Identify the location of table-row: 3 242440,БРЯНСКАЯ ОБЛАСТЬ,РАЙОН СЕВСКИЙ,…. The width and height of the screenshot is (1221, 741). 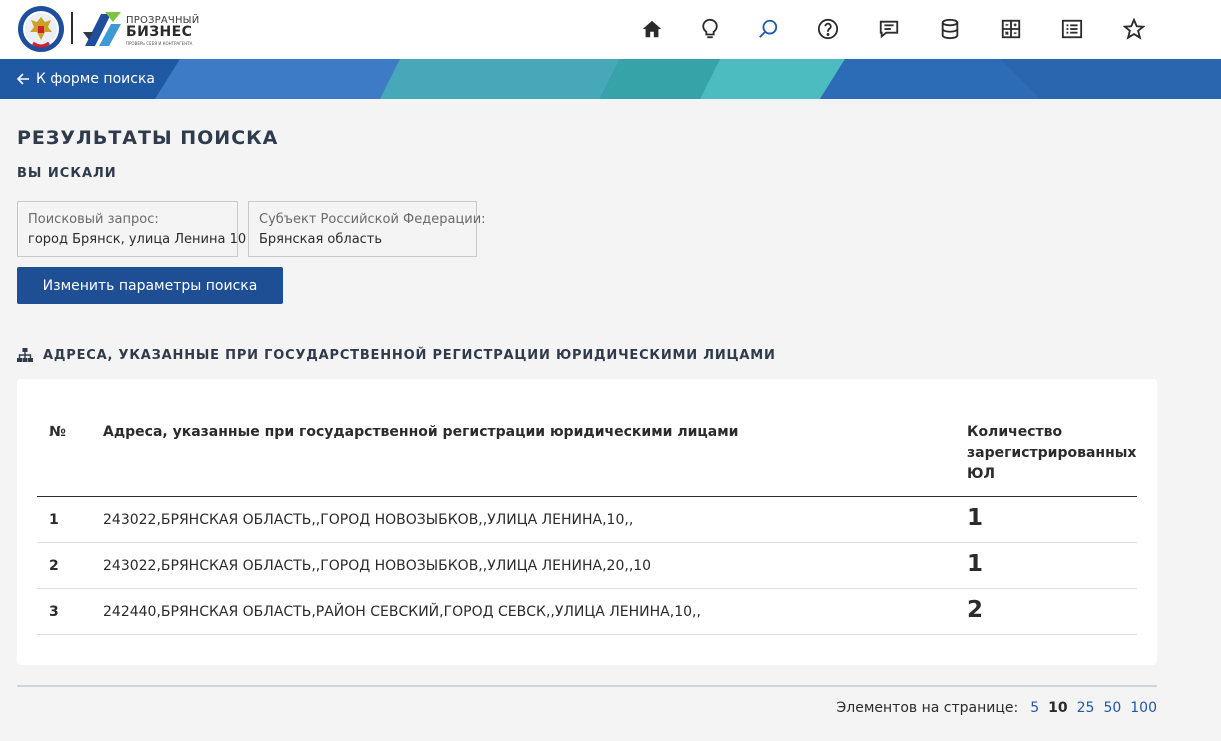
(587, 612).